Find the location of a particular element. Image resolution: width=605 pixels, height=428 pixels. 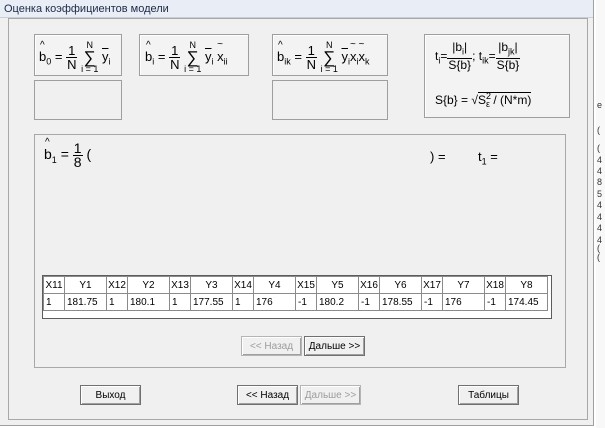

exit-button: Выход is located at coordinates (110, 395).